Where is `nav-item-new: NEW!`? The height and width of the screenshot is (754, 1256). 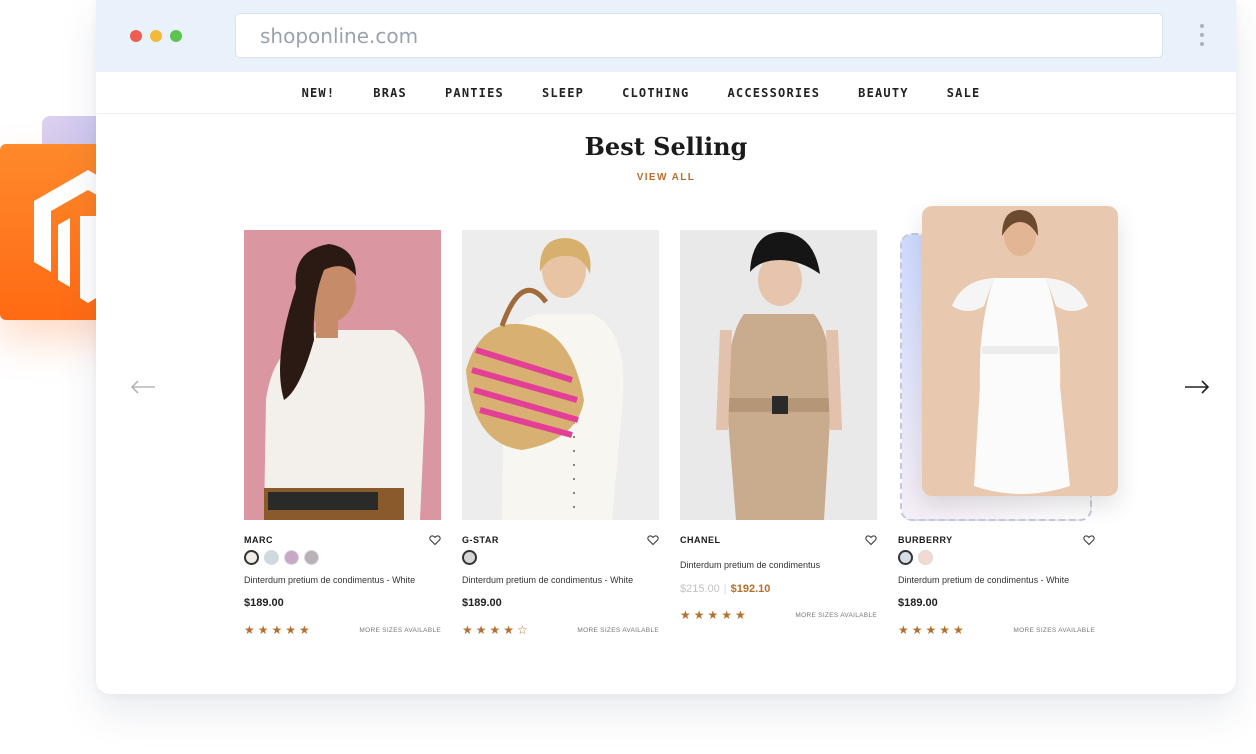 nav-item-new: NEW! is located at coordinates (319, 93).